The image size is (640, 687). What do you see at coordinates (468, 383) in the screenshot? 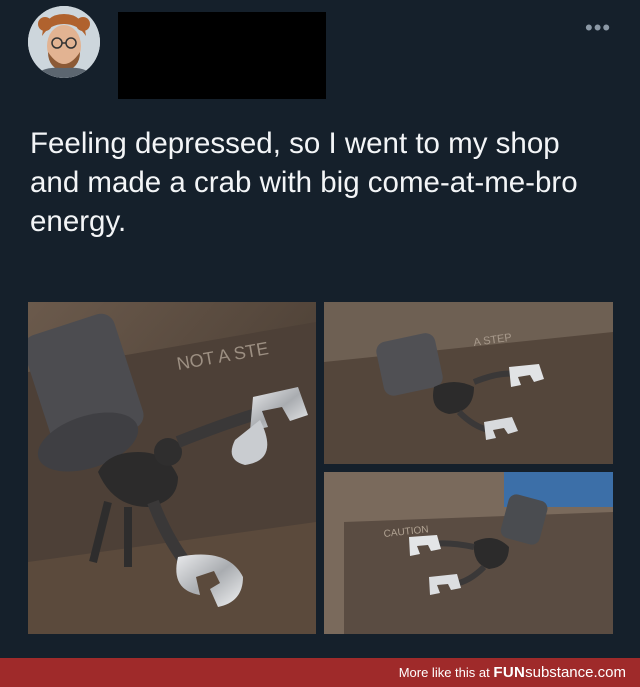
I see `crab-photo-top-right: A STEP` at bounding box center [468, 383].